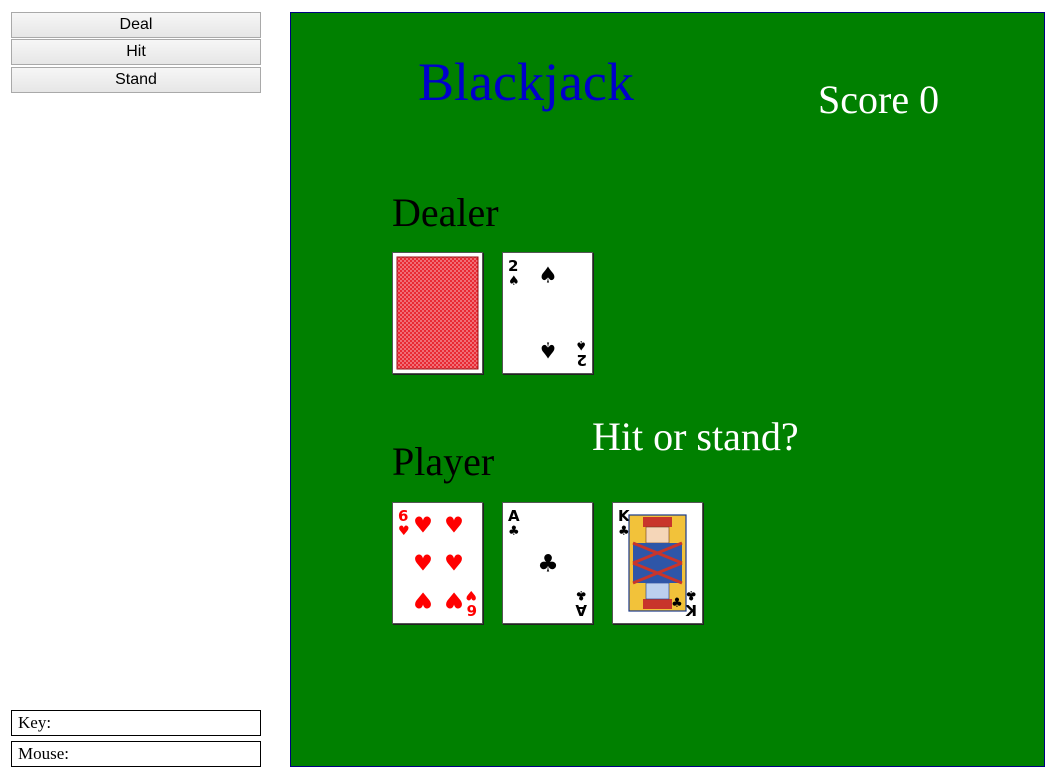 The width and height of the screenshot is (1060, 784). What do you see at coordinates (136, 754) in the screenshot?
I see `mouse-status: Mouse:` at bounding box center [136, 754].